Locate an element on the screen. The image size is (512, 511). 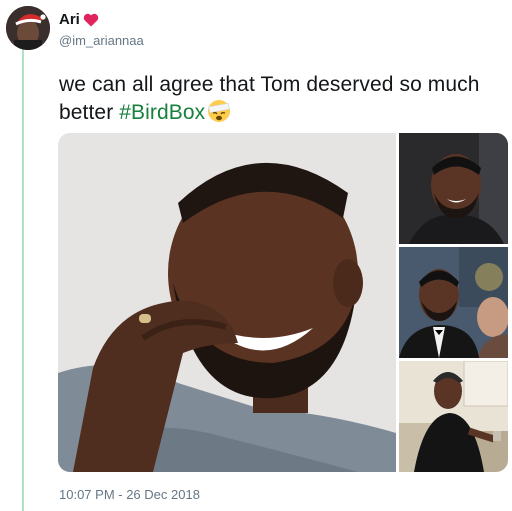
hashtag-link: #BirdBox is located at coordinates (162, 112).